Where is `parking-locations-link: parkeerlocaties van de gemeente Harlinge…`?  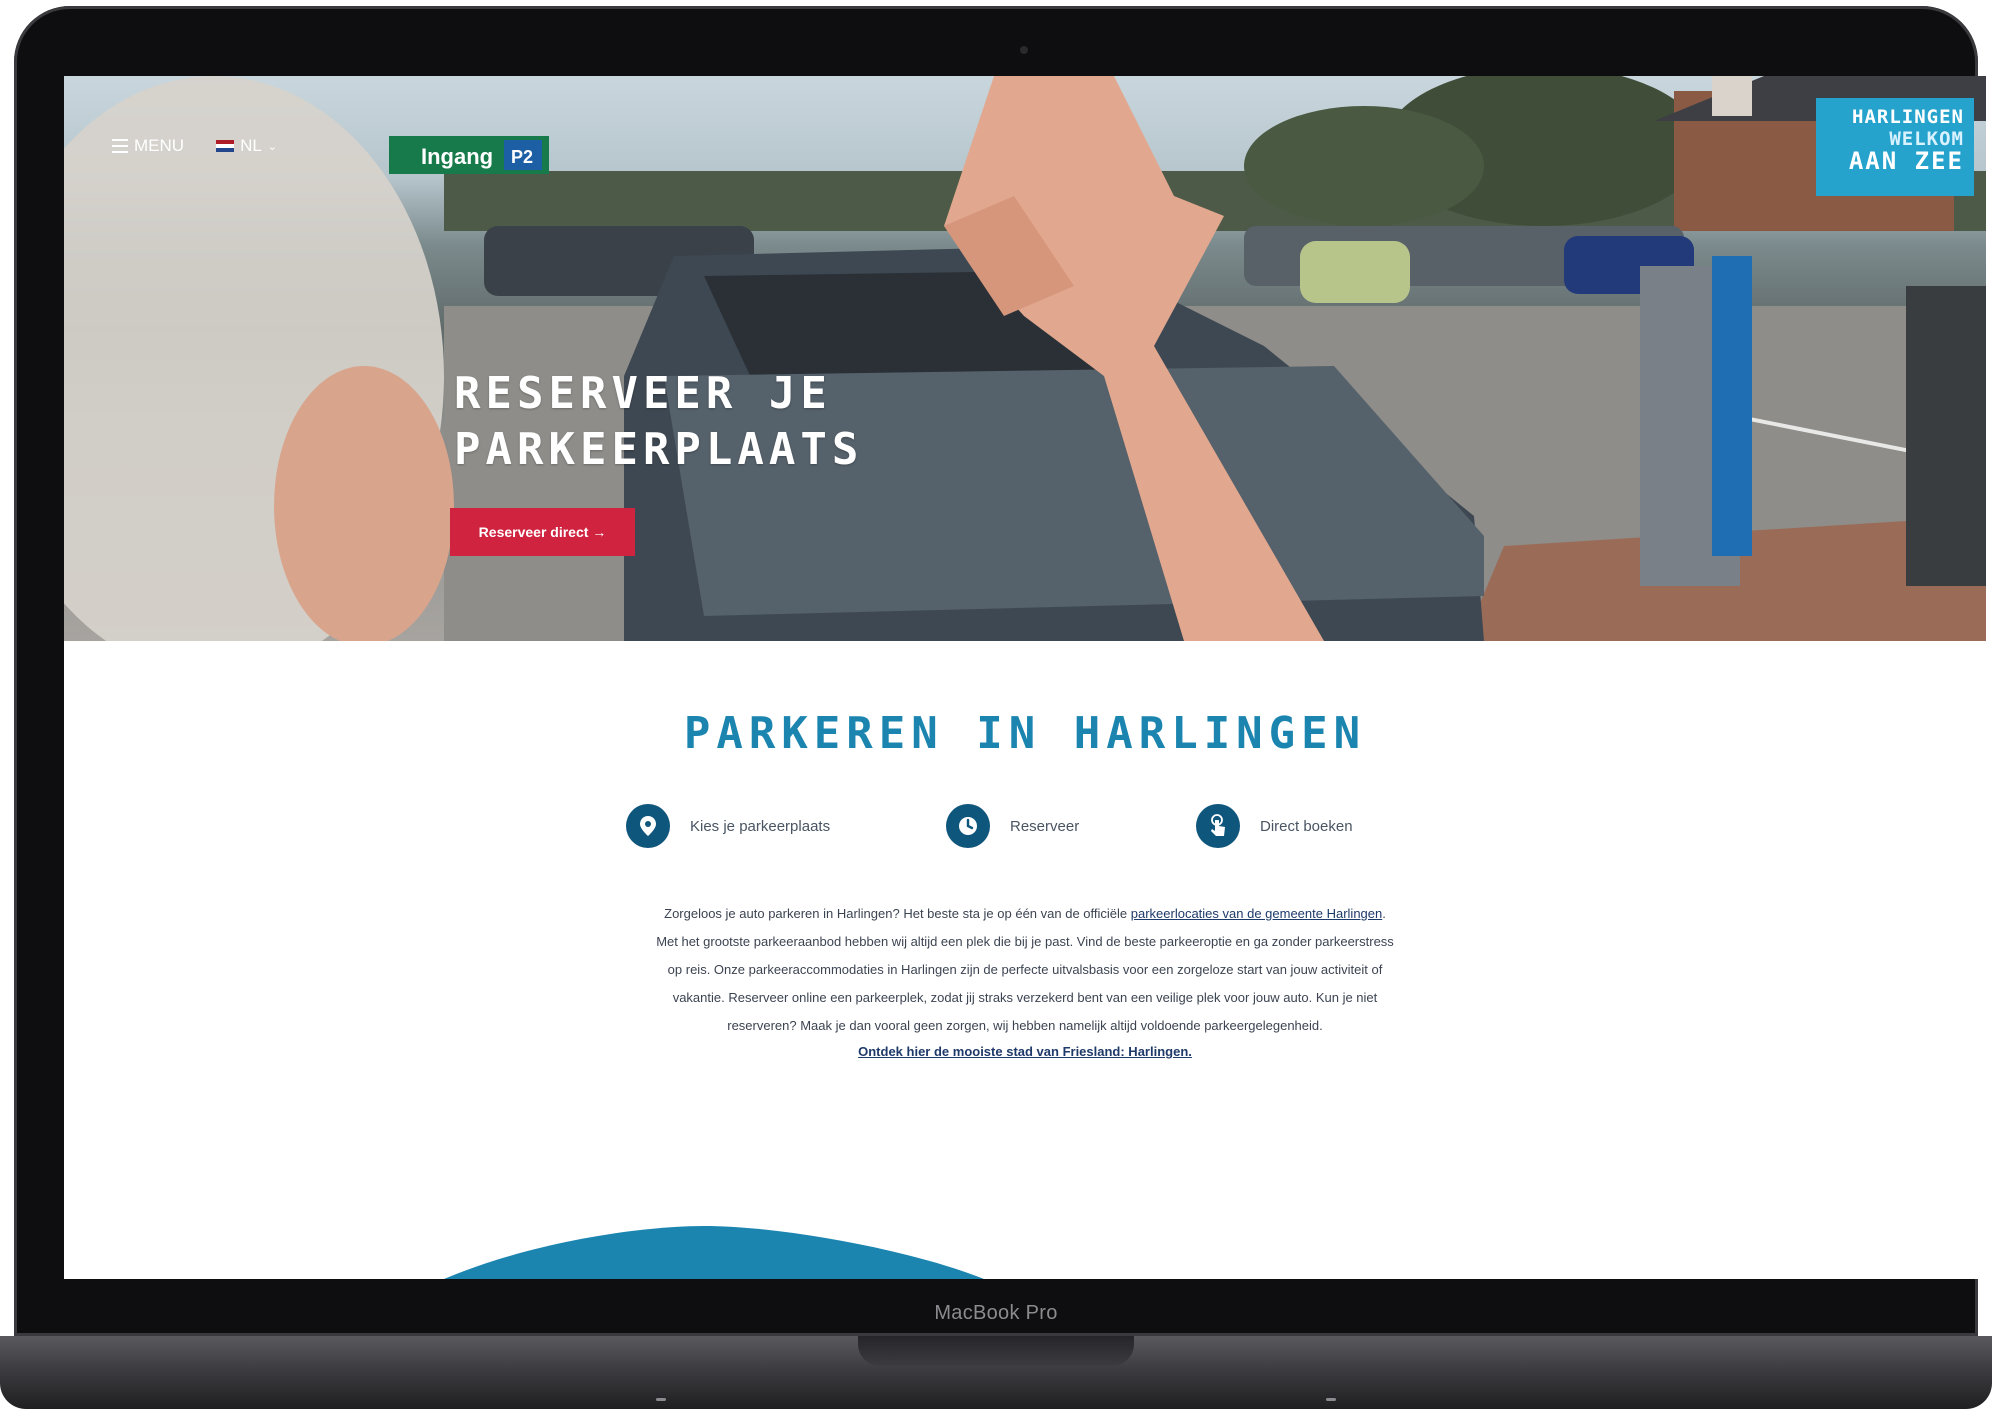
parking-locations-link: parkeerlocaties van de gemeente Harlinge… is located at coordinates (1257, 913).